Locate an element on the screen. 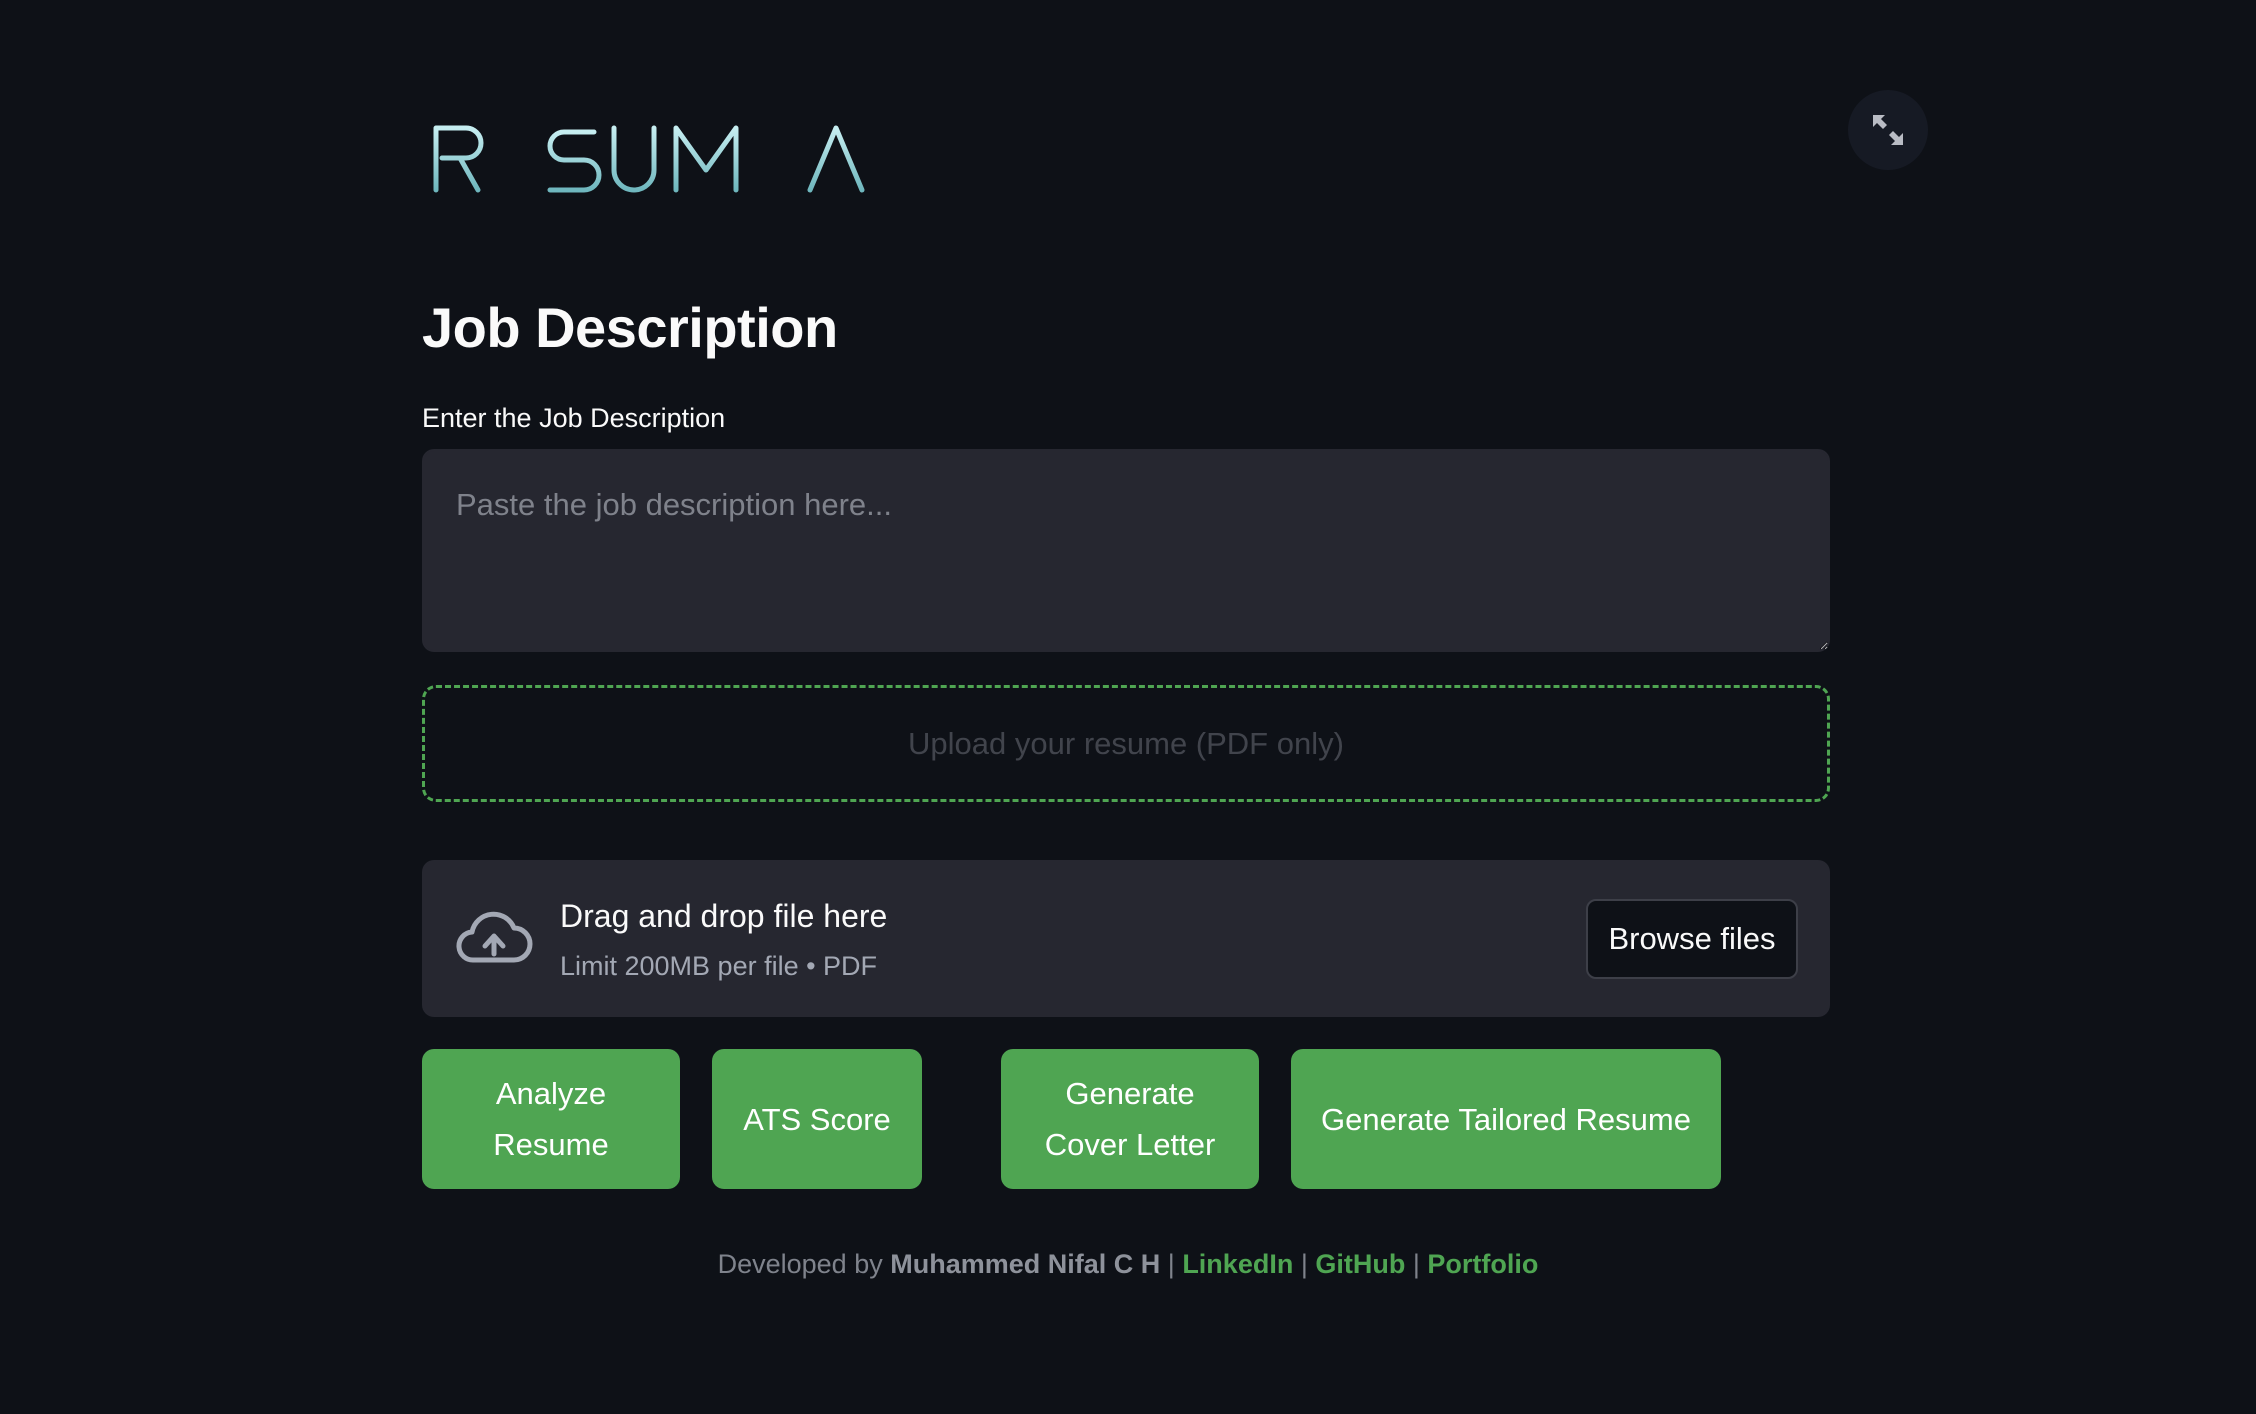 Image resolution: width=2256 pixels, height=1414 pixels. generate-cover-letter-button: Generate Cover Letter is located at coordinates (1130, 1119).